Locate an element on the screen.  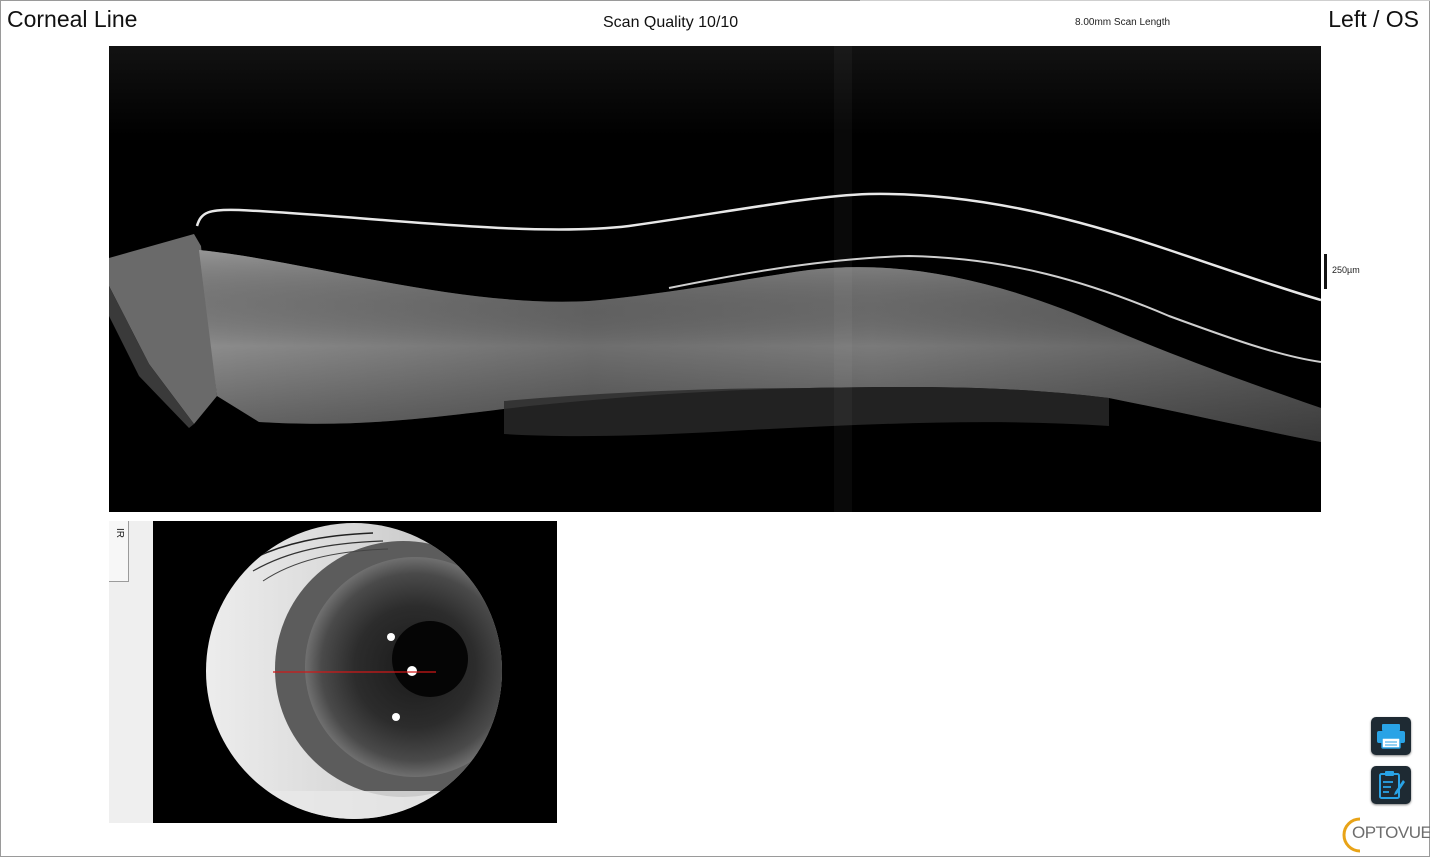
printer-icon is located at coordinates (1391, 736).